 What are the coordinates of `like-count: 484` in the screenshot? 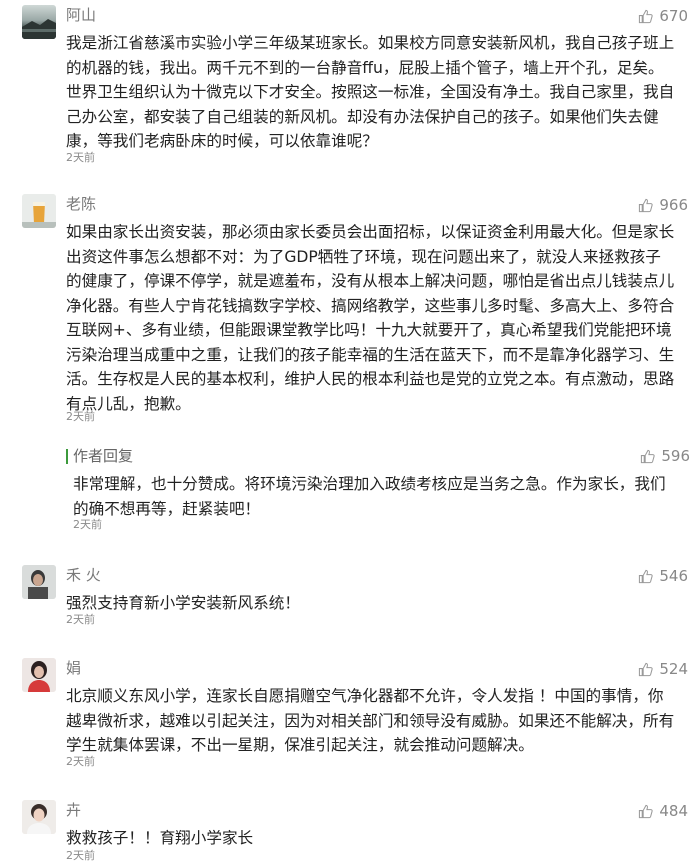 It's located at (673, 811).